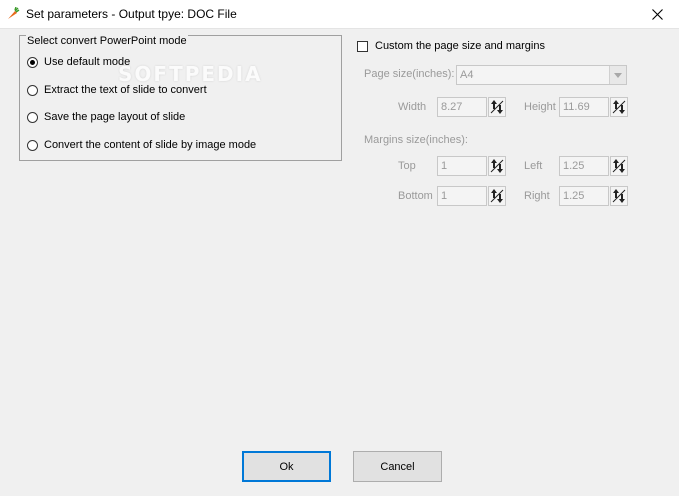 The width and height of the screenshot is (679, 496). I want to click on height-spinner, so click(619, 107).